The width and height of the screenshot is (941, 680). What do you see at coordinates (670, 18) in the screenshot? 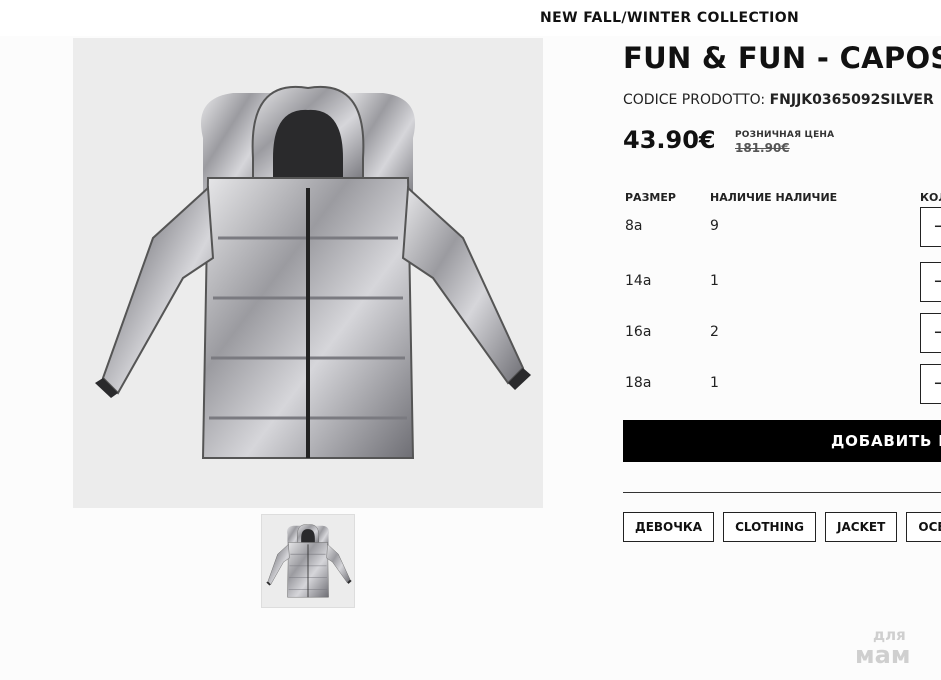
I see `announcement-banner: NEW FALL/WINTER COLLECTION` at bounding box center [670, 18].